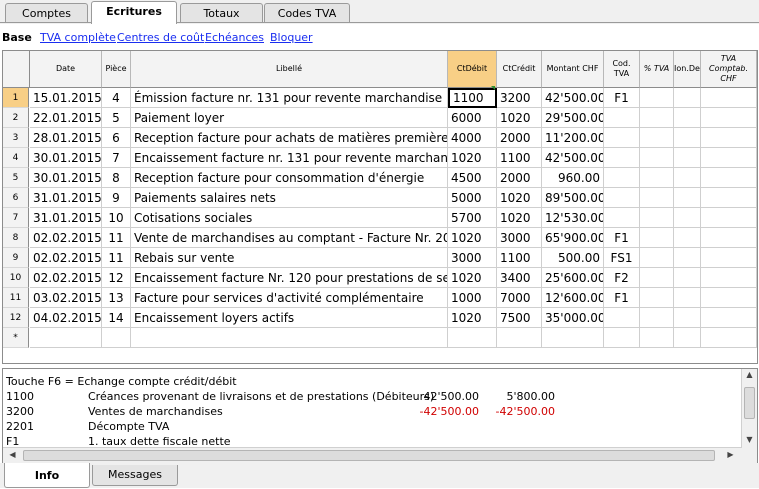 This screenshot has width=759, height=489. What do you see at coordinates (16, 98) in the screenshot?
I see `row-number: 1` at bounding box center [16, 98].